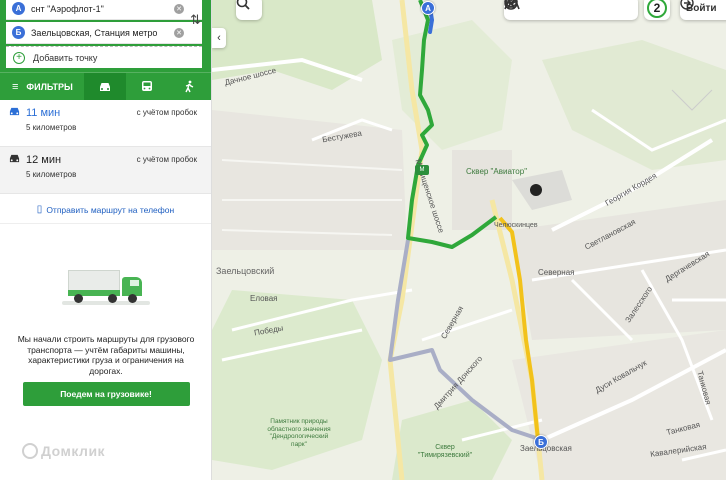 This screenshot has width=726, height=480. What do you see at coordinates (18, 32) in the screenshot?
I see `waypoint-badge-b: Б` at bounding box center [18, 32].